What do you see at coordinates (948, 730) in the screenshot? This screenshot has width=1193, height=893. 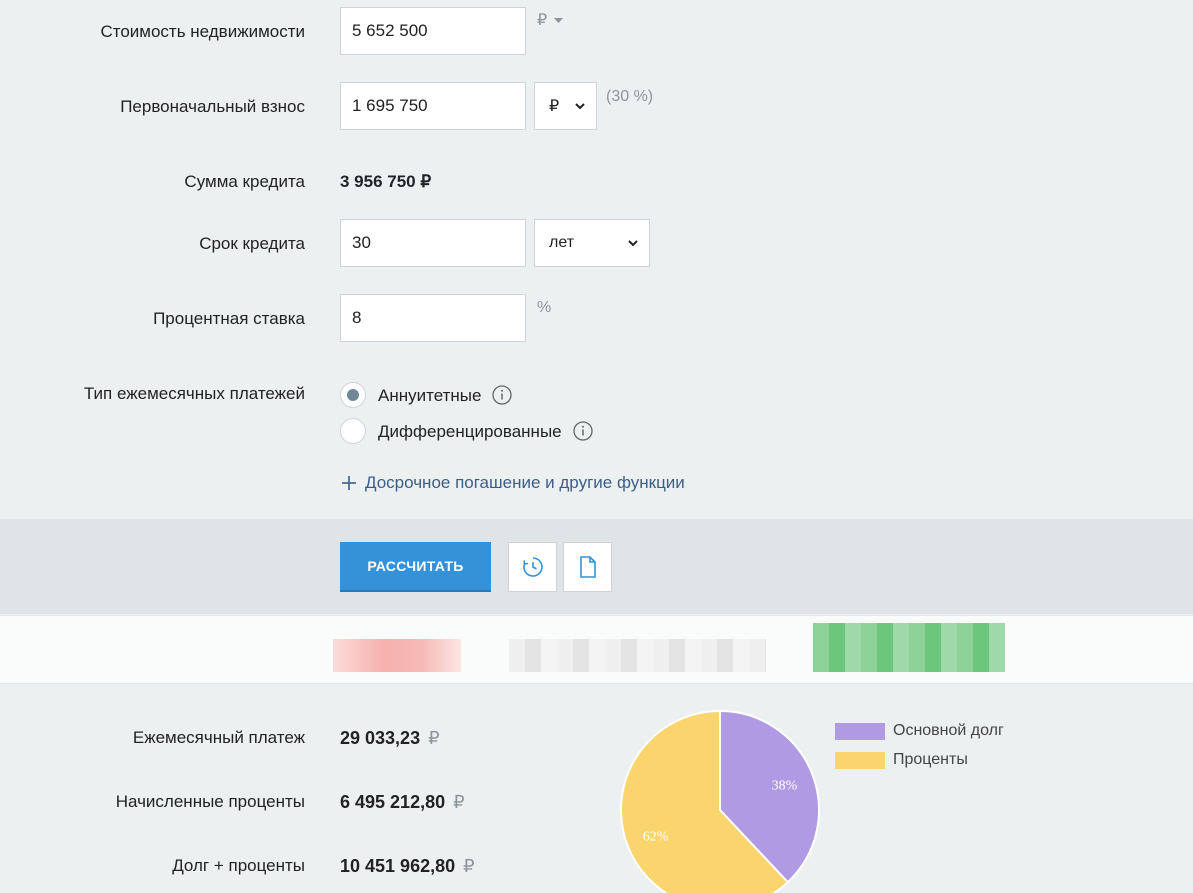 I see `legend-label-principal: Основной долг` at bounding box center [948, 730].